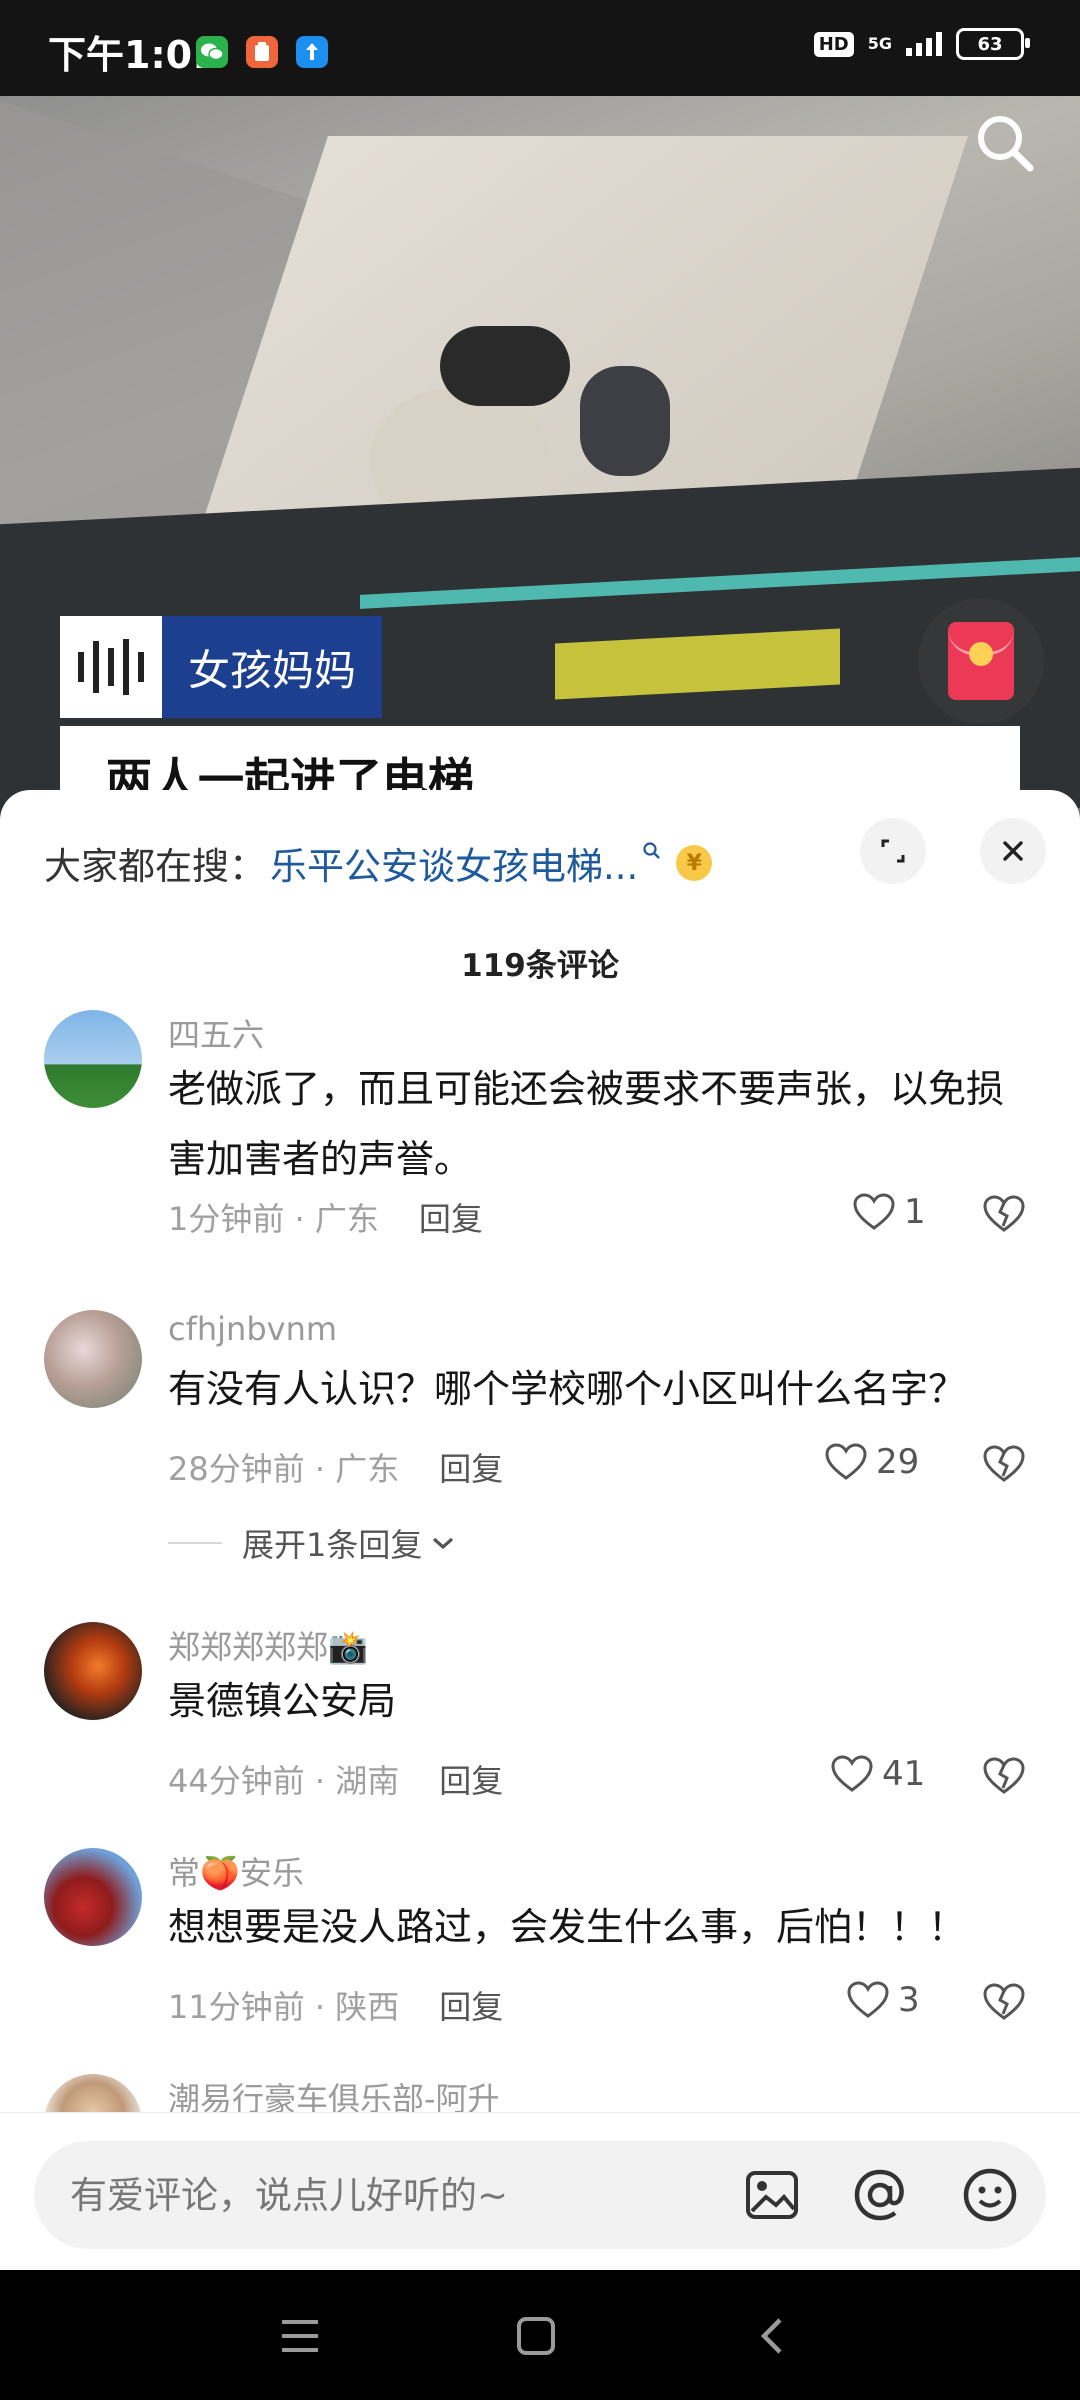  I want to click on search-small-icon, so click(652, 854).